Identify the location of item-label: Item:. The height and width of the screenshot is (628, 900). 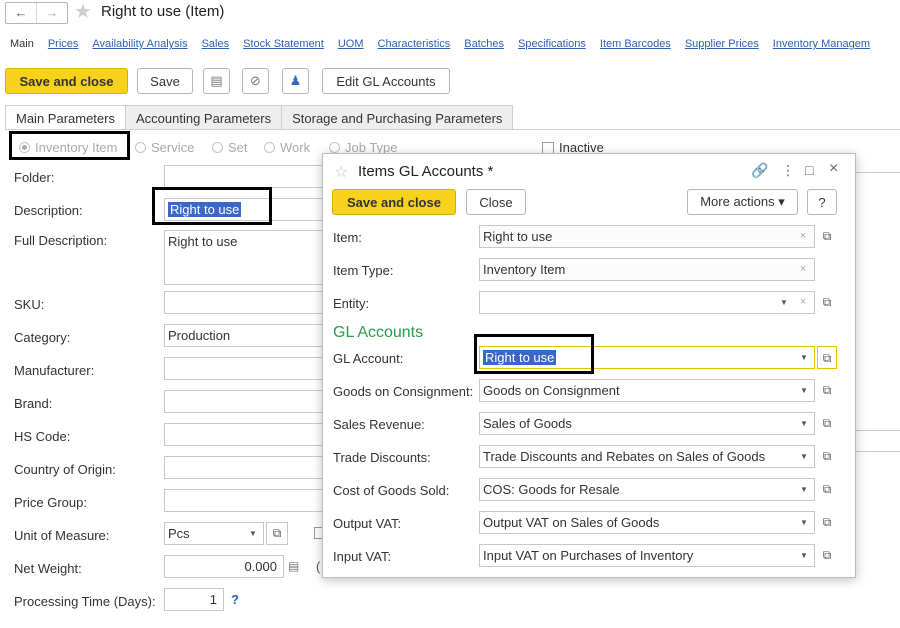
(347, 237).